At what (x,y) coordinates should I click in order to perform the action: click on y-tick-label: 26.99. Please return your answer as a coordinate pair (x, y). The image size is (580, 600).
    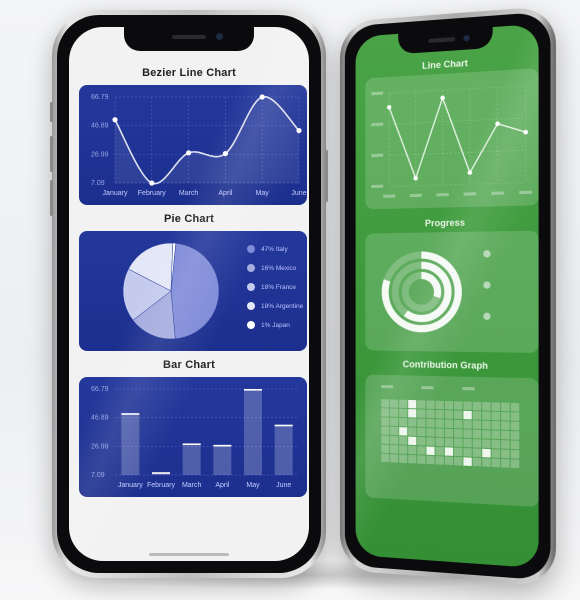
    Looking at the image, I should click on (100, 154).